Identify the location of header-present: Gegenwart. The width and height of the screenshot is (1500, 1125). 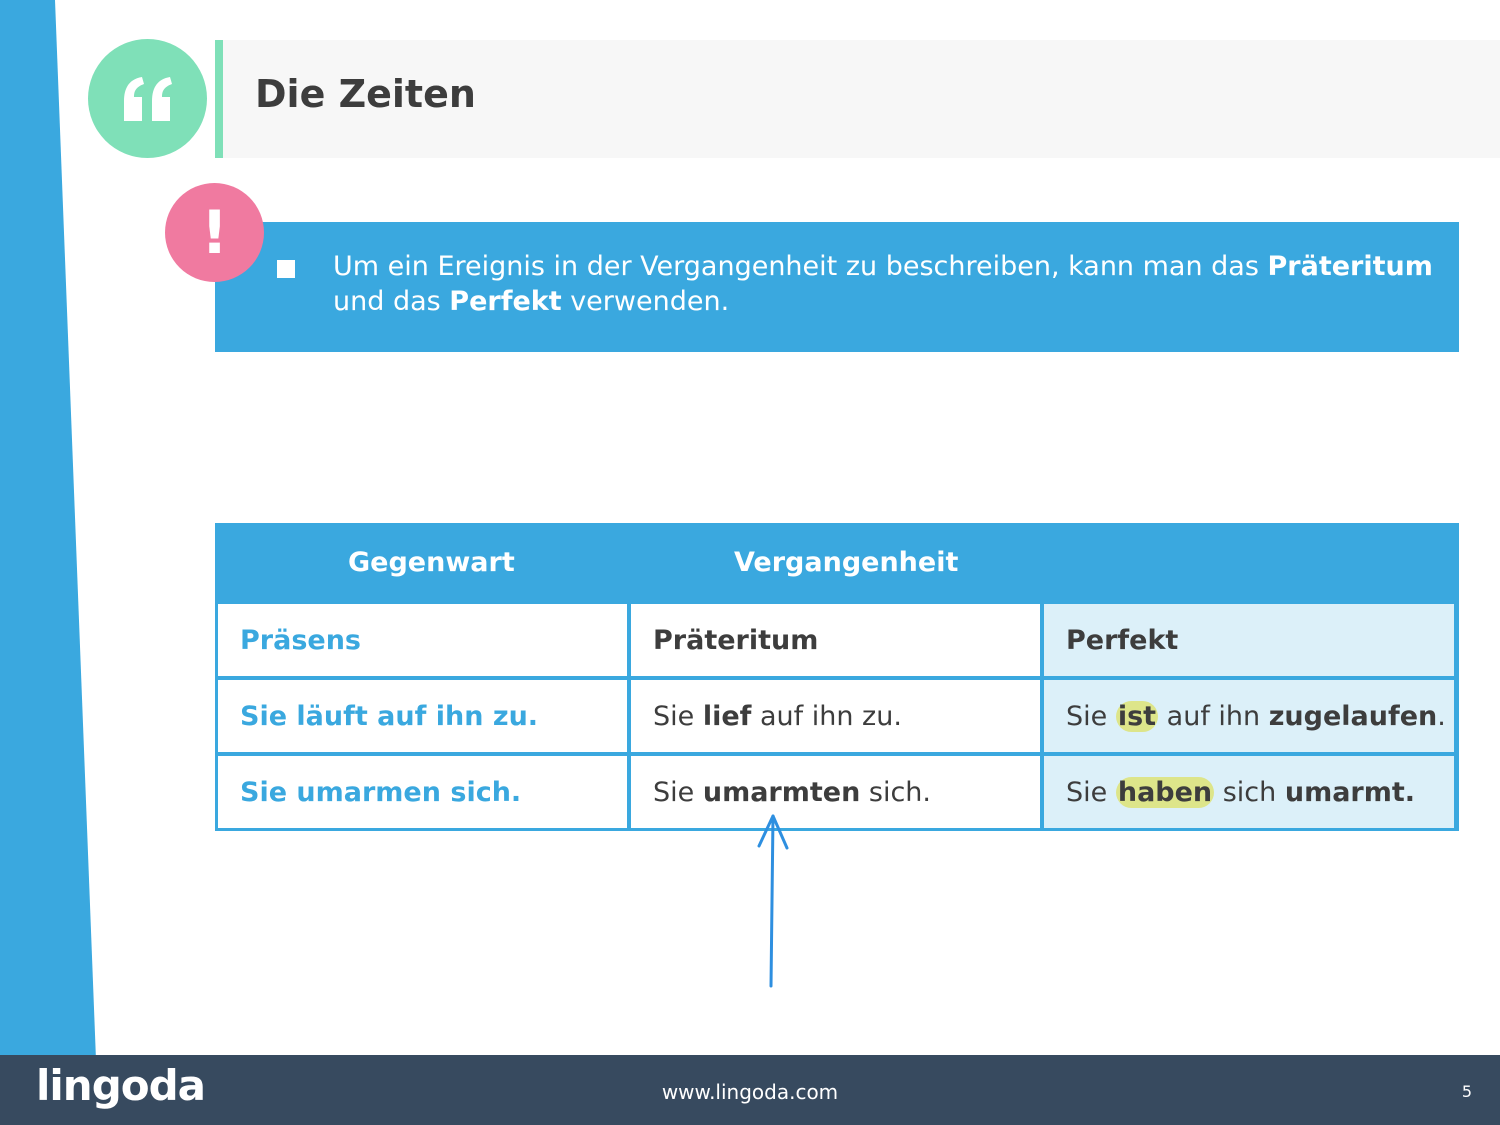
(431, 562).